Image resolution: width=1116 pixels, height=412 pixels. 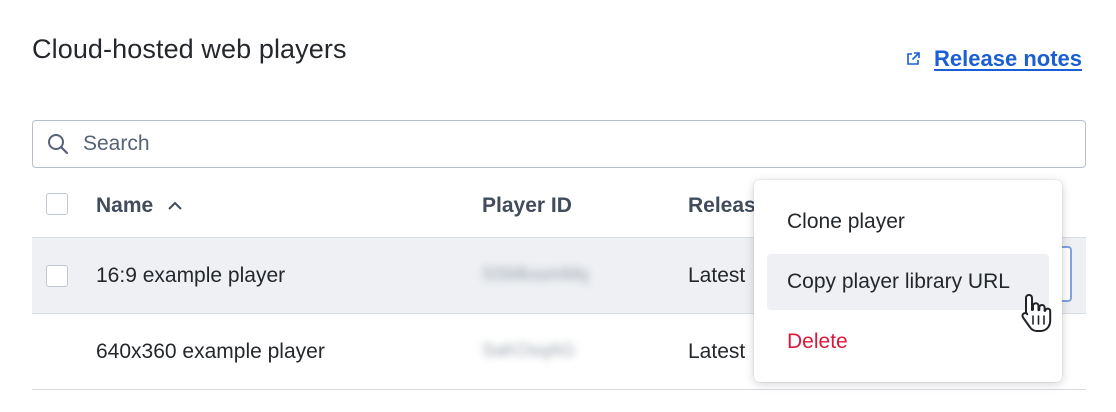 What do you see at coordinates (535, 274) in the screenshot?
I see `player-id: SSMkssmMq` at bounding box center [535, 274].